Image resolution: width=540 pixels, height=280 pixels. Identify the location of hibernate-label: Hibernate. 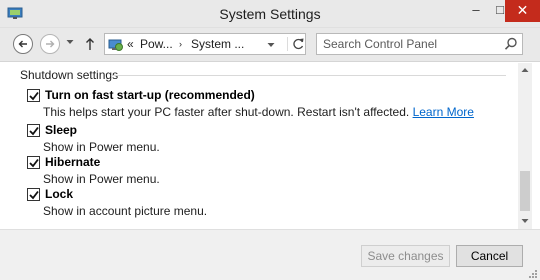
(72, 162).